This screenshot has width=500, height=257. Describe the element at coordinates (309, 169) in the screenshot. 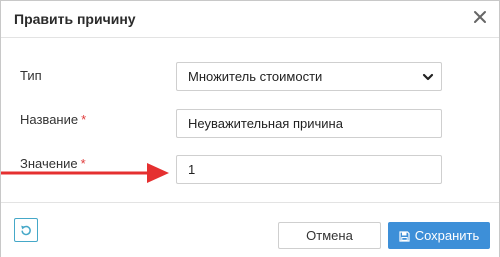

I see `value-input` at that location.